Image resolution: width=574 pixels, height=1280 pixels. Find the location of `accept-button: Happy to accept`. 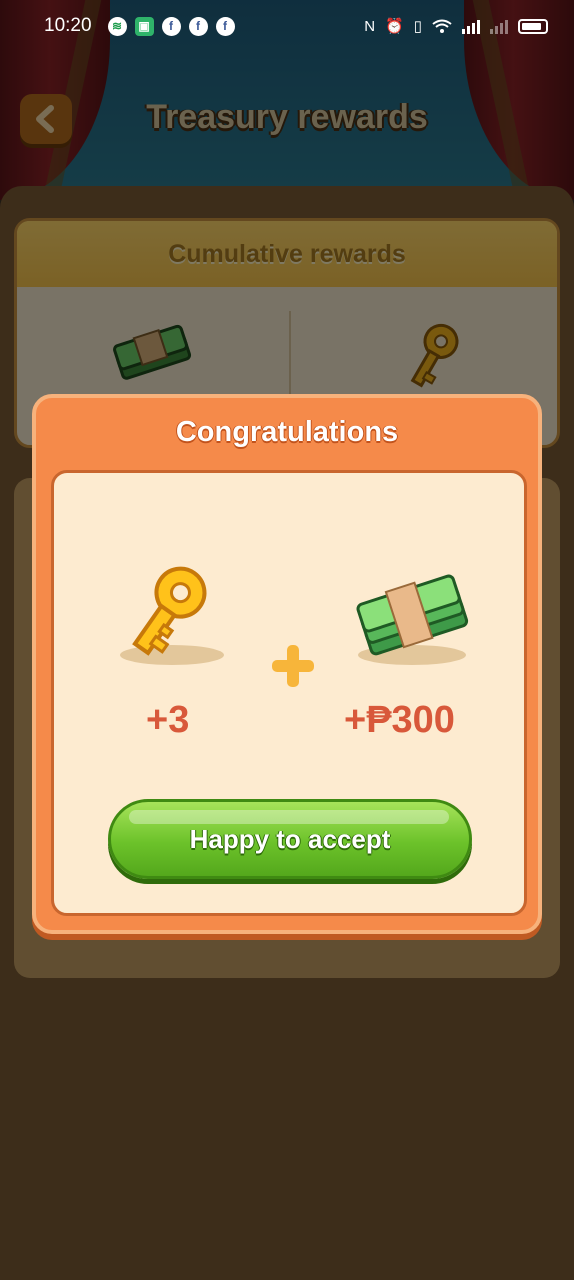

accept-button: Happy to accept is located at coordinates (290, 839).